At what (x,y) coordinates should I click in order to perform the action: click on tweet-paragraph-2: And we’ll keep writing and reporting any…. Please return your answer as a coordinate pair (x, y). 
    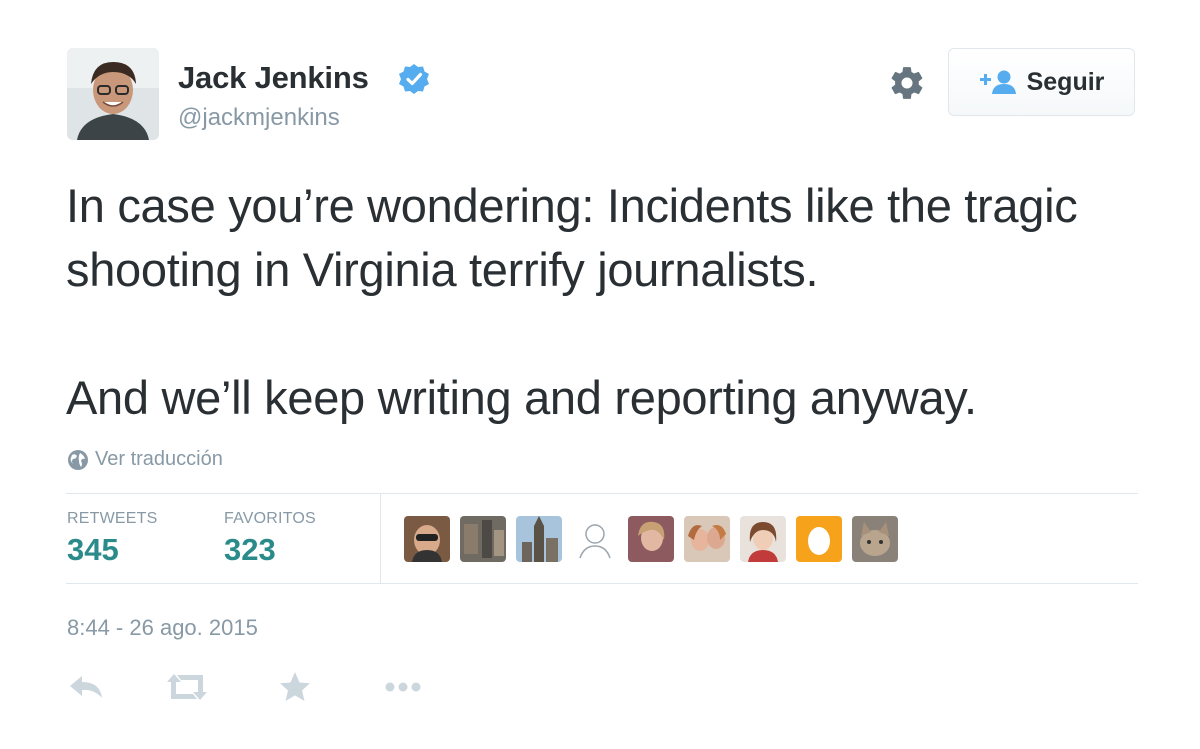
    Looking at the image, I should click on (521, 397).